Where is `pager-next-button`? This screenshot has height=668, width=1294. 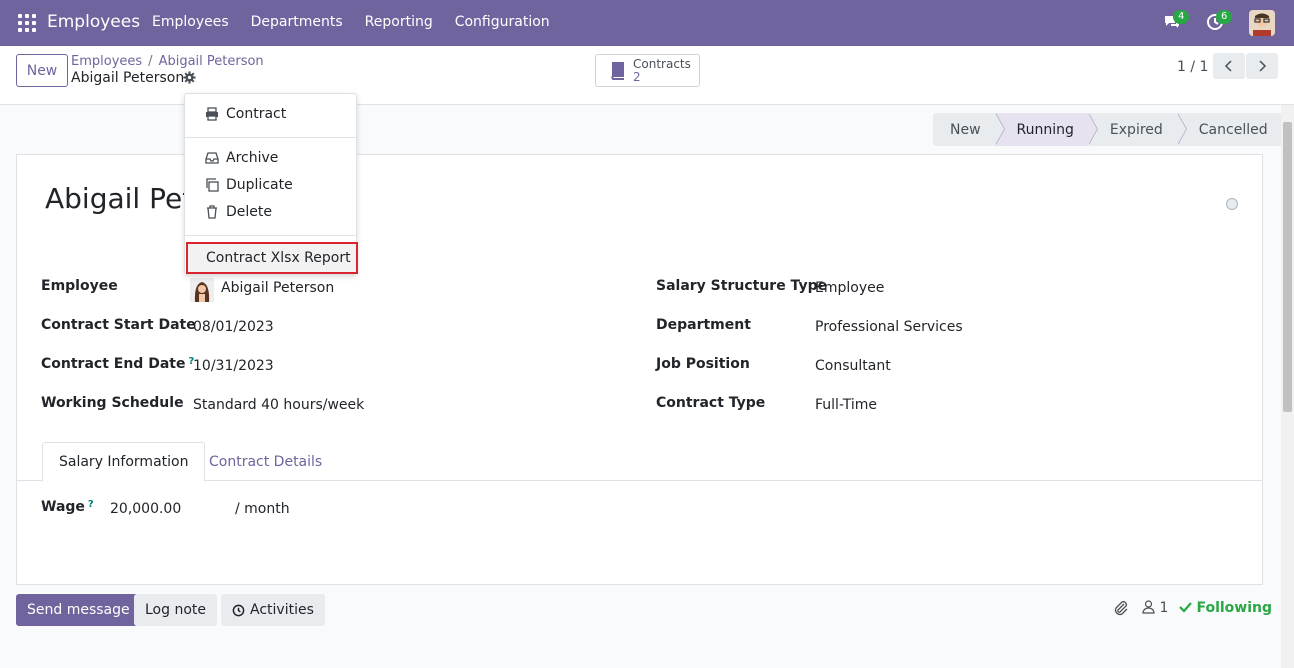 pager-next-button is located at coordinates (1262, 66).